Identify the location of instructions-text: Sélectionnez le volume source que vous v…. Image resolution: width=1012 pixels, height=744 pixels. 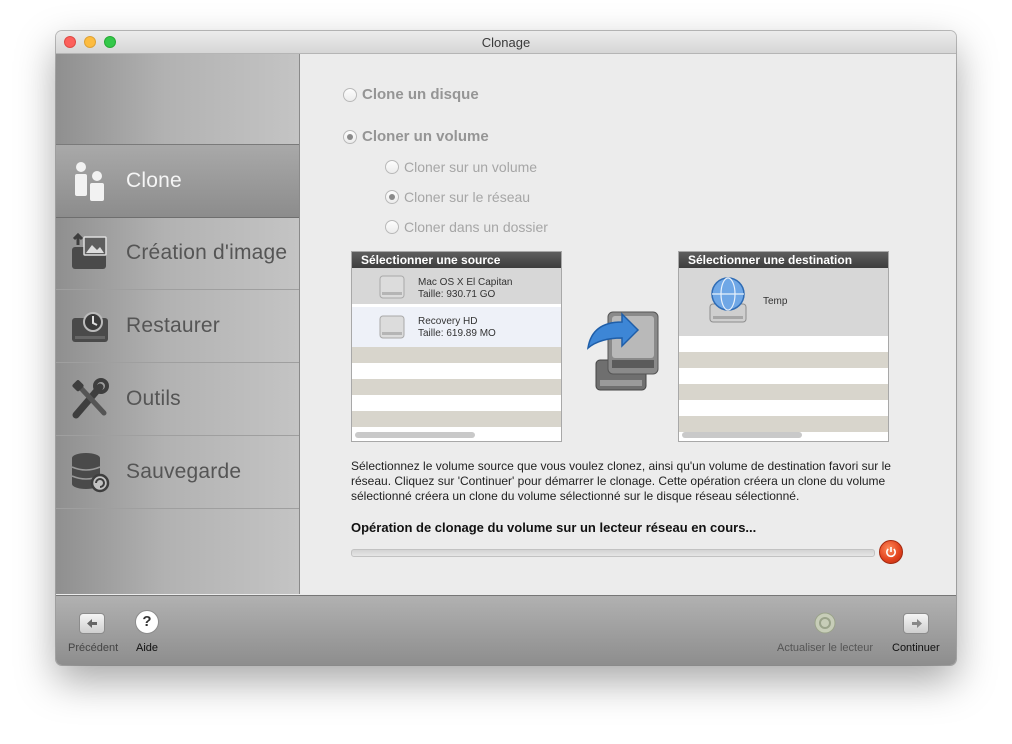
(621, 481).